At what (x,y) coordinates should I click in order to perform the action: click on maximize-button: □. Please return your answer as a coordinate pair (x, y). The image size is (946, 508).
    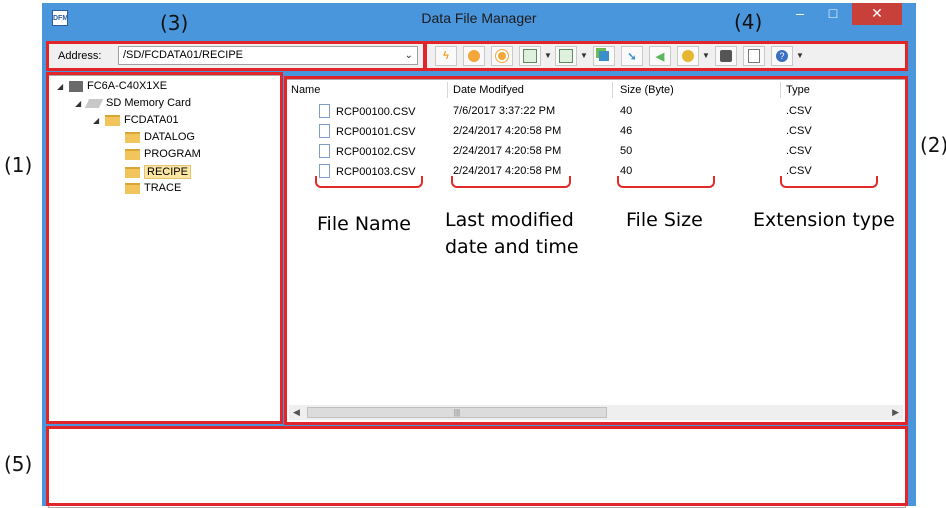
    Looking at the image, I should click on (833, 14).